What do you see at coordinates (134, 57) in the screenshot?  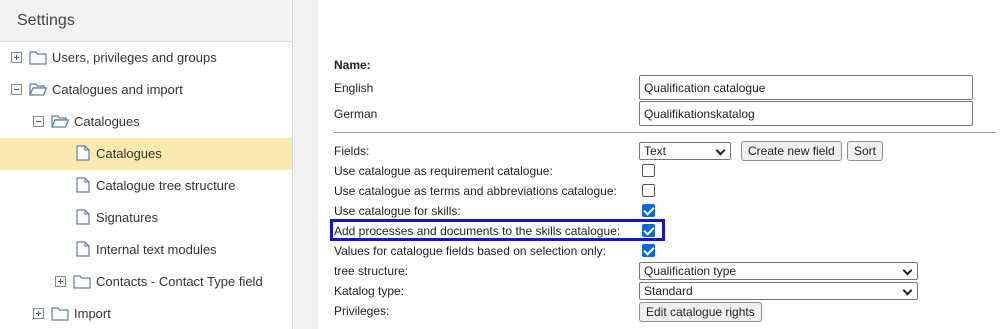 I see `tree-item-label: Users, privileges and groups` at bounding box center [134, 57].